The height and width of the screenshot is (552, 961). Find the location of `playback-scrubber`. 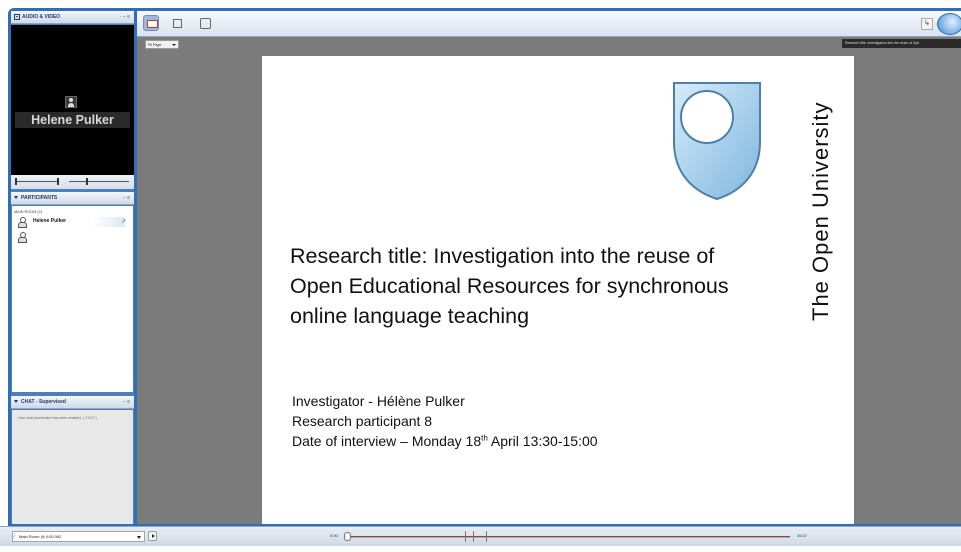

playback-scrubber is located at coordinates (347, 536).